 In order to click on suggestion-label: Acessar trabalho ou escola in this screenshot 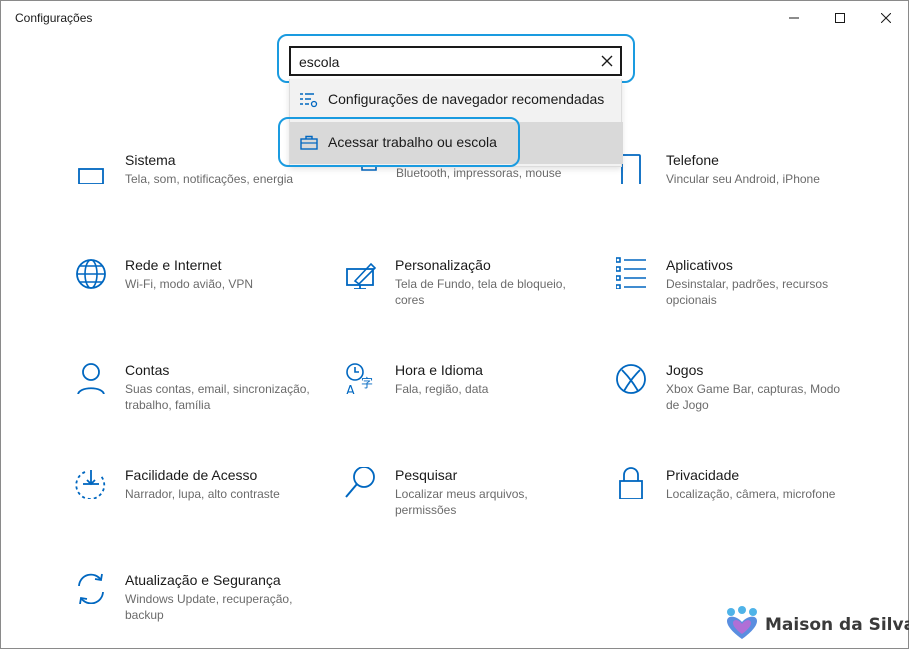, I will do `click(412, 142)`.